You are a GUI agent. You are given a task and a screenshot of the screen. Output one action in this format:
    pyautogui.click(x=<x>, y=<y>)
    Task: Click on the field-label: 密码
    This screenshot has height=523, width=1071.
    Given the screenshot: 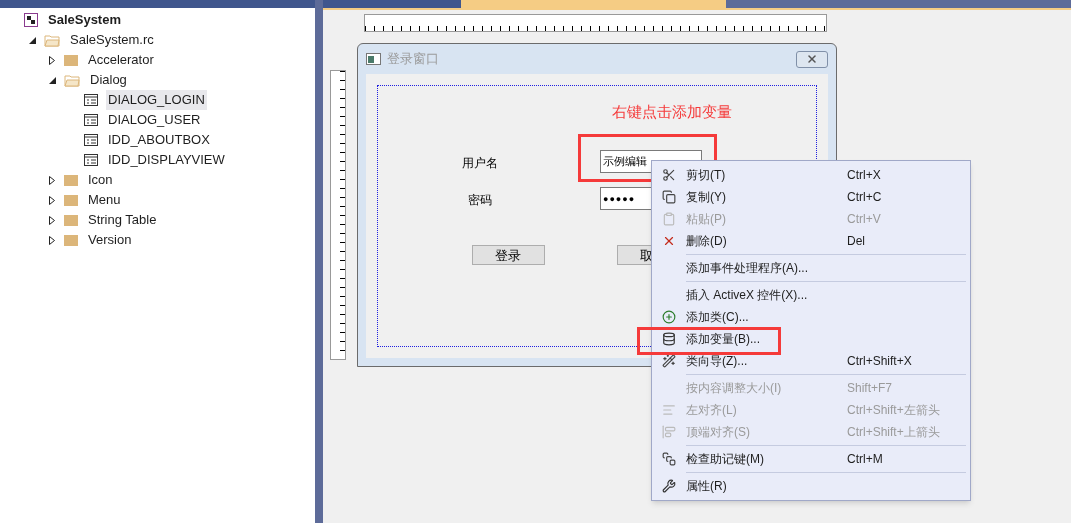 What is the action you would take?
    pyautogui.click(x=480, y=200)
    